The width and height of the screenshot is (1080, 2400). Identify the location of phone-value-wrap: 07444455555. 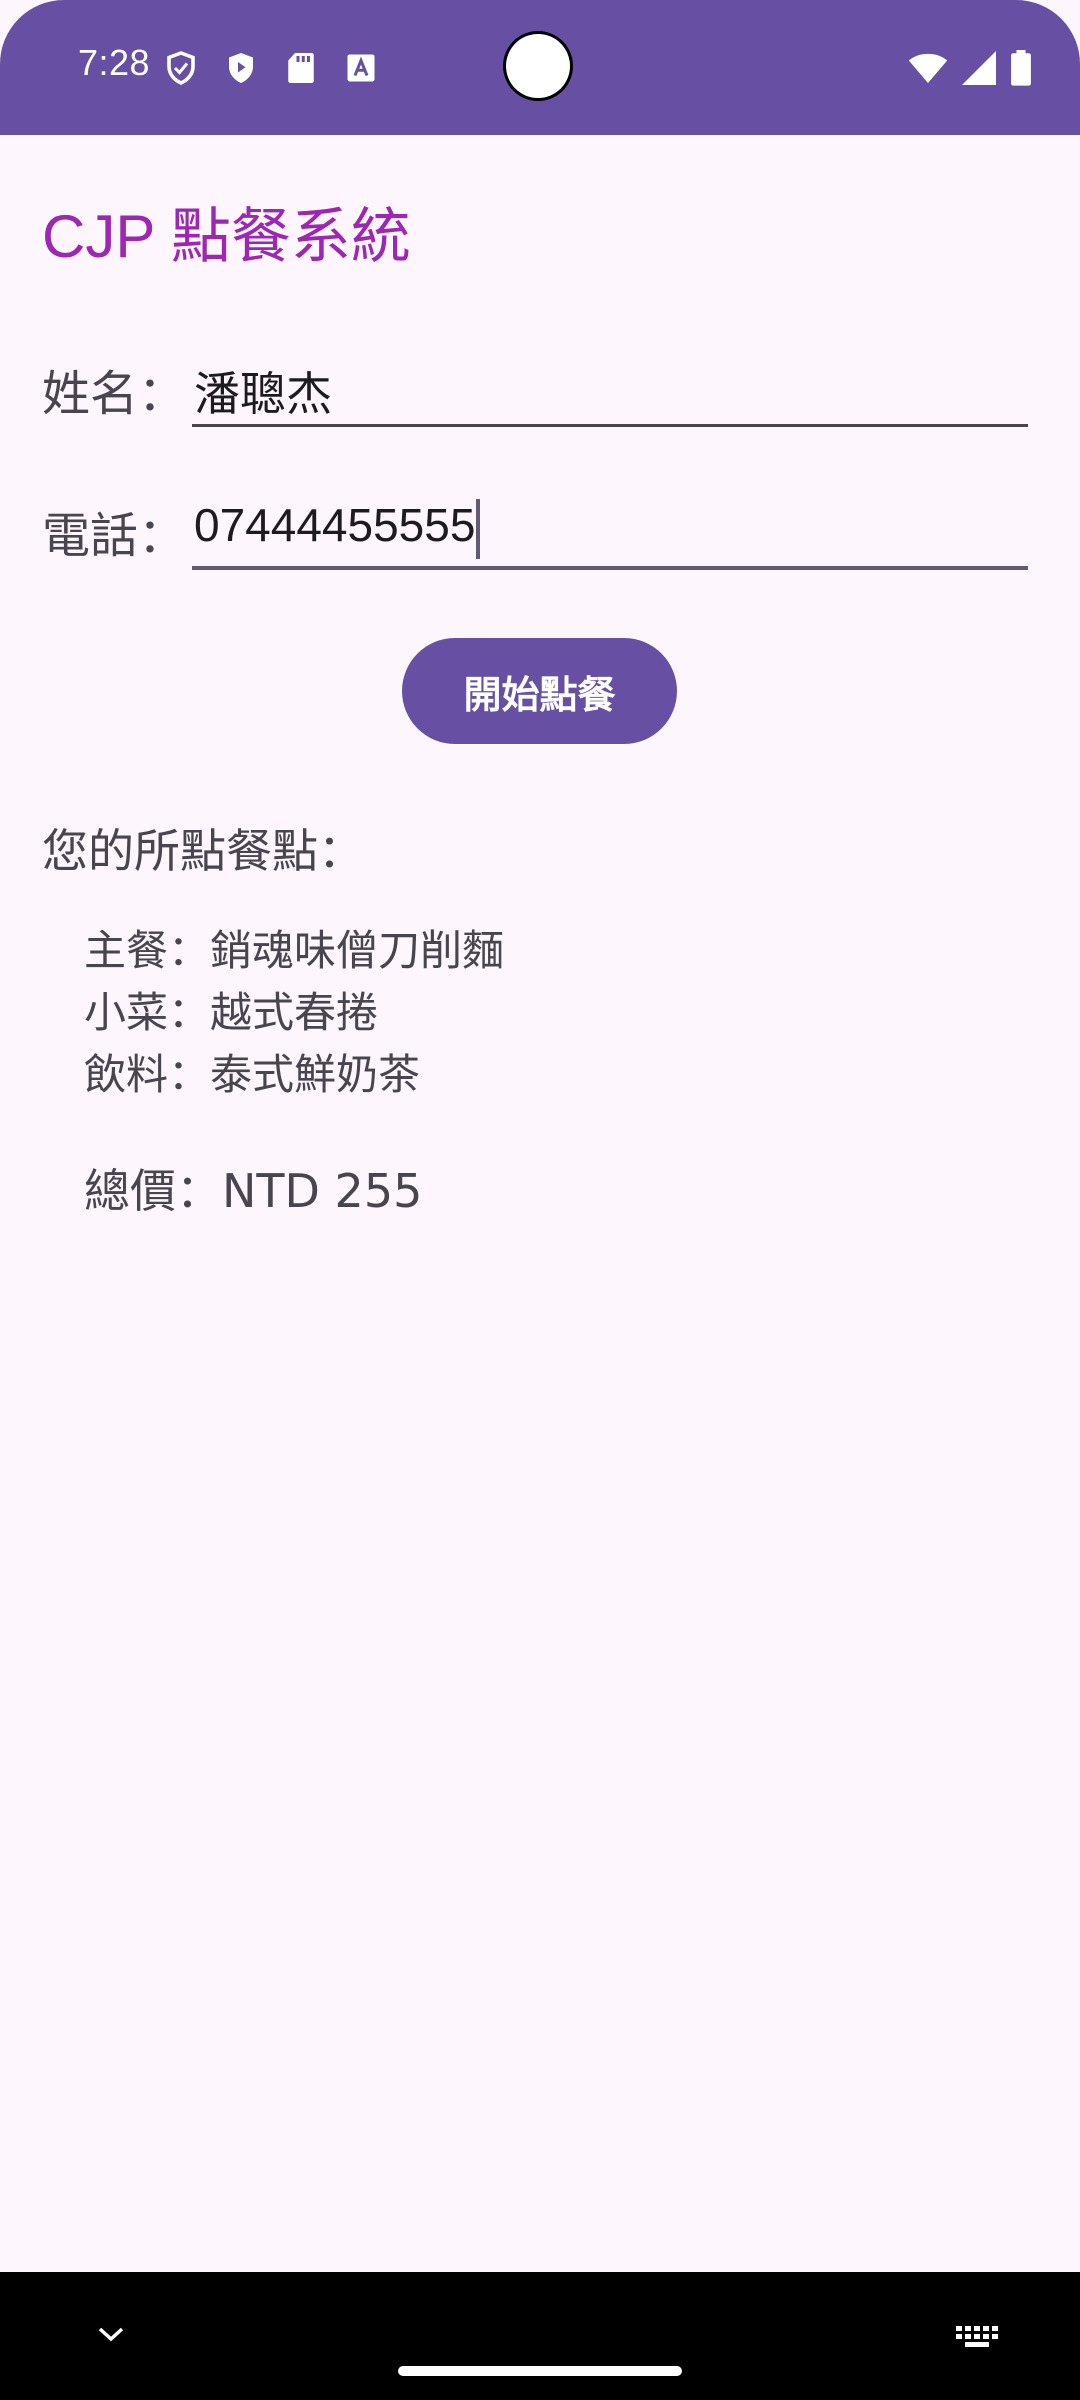
(337, 528).